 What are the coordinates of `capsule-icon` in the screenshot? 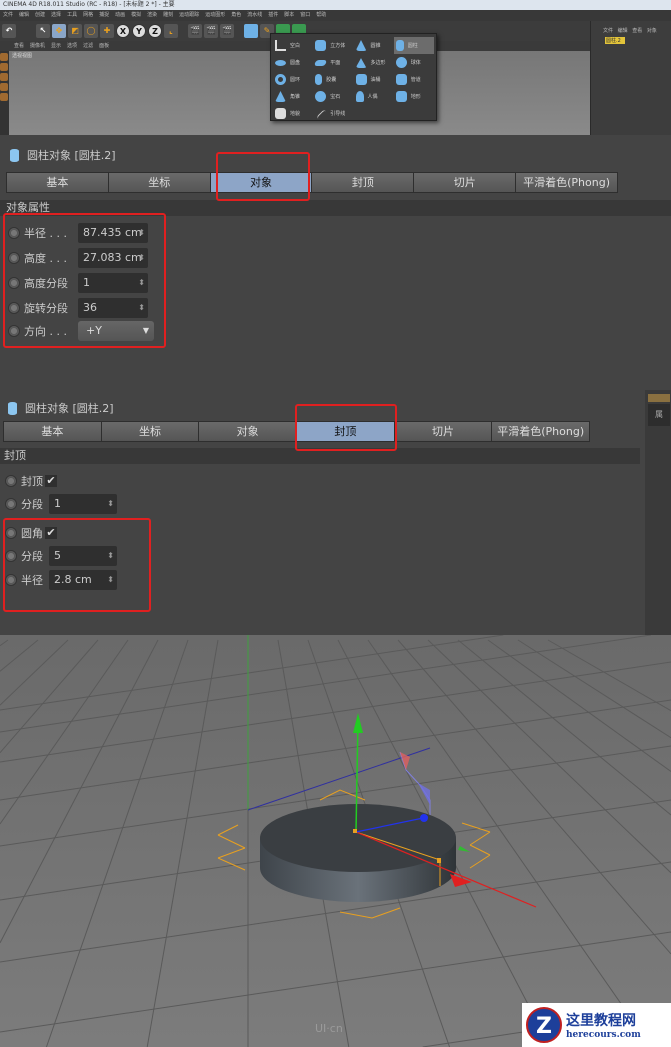 It's located at (319, 79).